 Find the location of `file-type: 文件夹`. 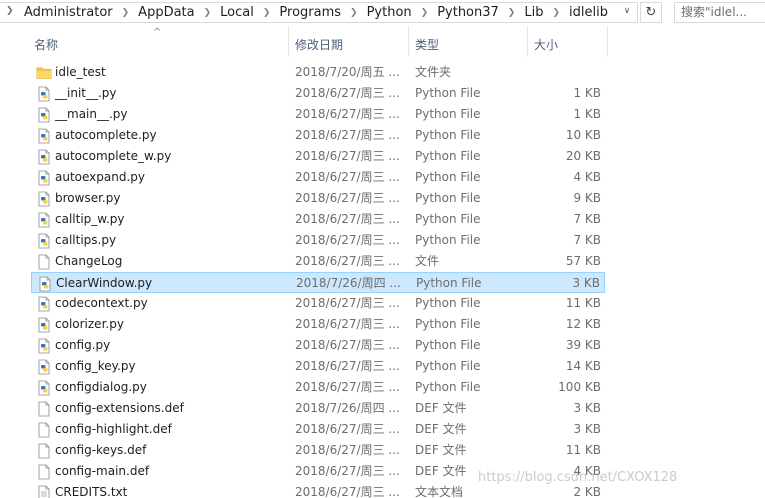

file-type: 文件夹 is located at coordinates (433, 72).